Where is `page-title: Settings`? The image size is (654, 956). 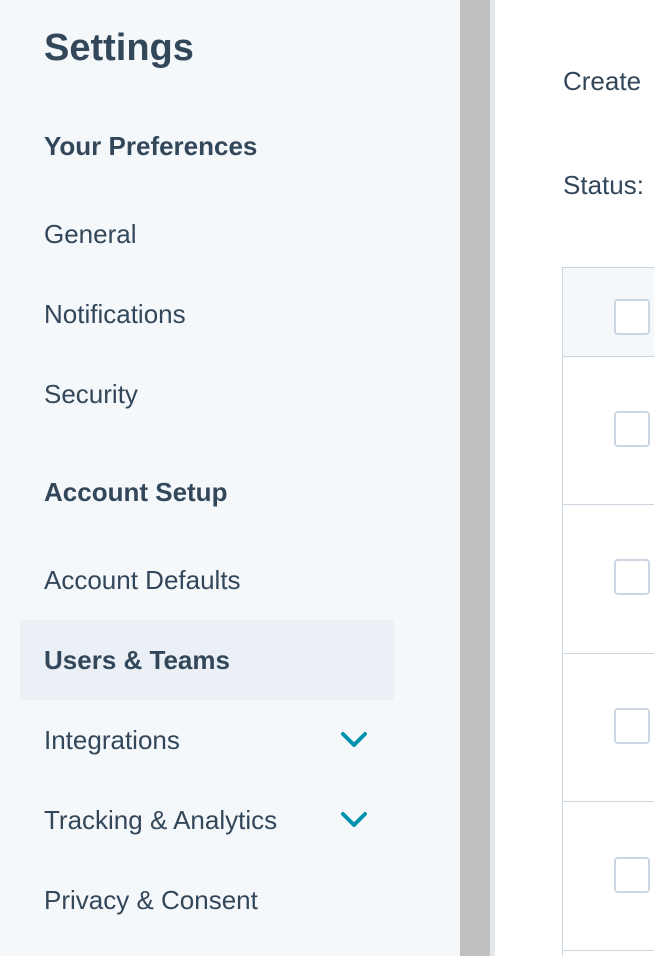
page-title: Settings is located at coordinates (119, 48).